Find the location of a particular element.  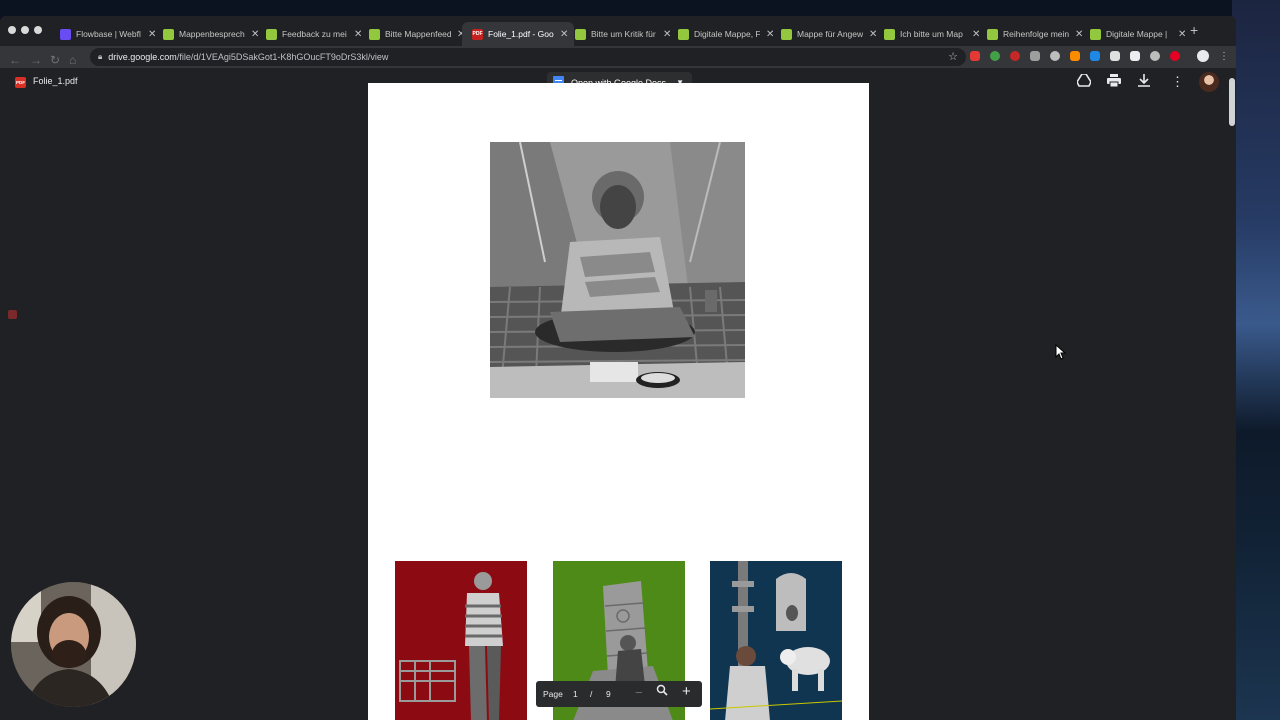

tab-mappe-angewandte: Mappe für Angew ✕ is located at coordinates (827, 34).